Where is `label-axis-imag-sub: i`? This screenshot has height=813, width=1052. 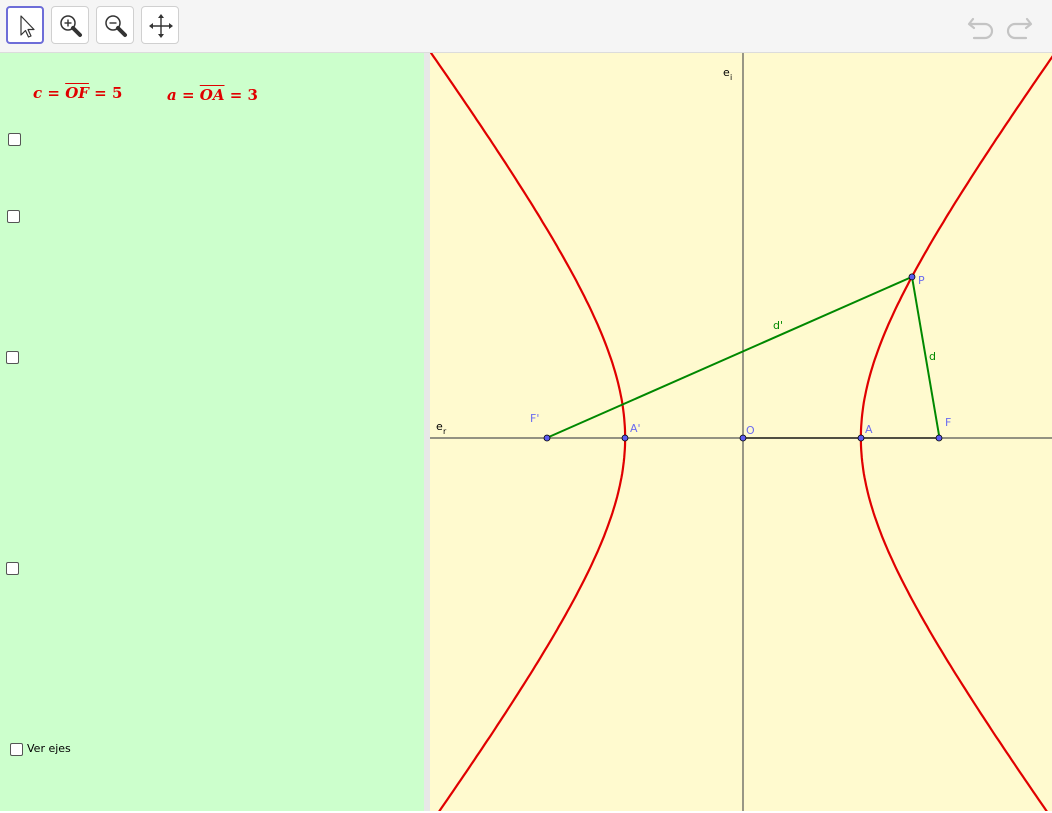
label-axis-imag-sub: i is located at coordinates (731, 77).